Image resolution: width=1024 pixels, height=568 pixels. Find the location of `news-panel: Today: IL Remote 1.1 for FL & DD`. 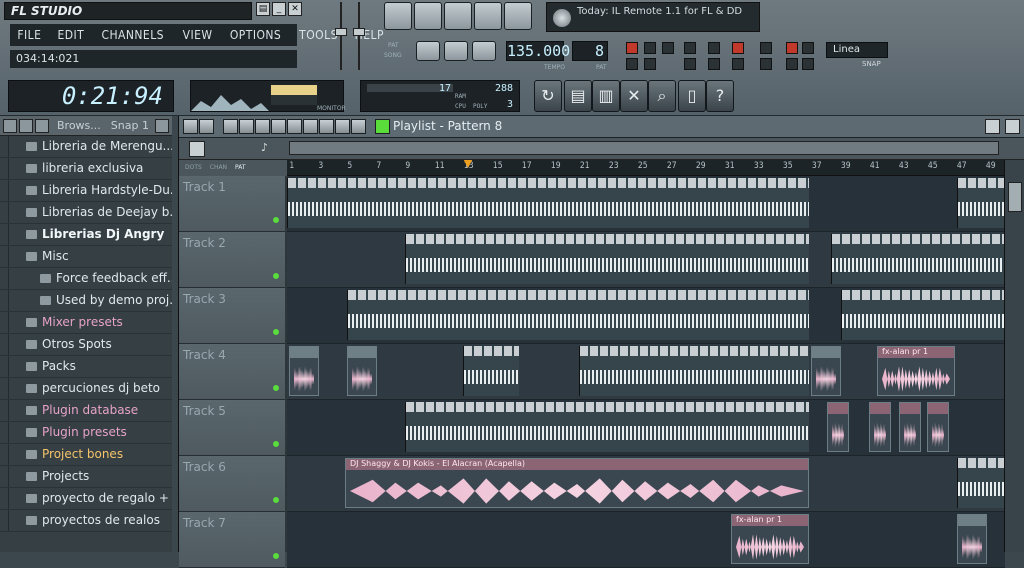

news-panel: Today: IL Remote 1.1 for FL & DD is located at coordinates (653, 17).